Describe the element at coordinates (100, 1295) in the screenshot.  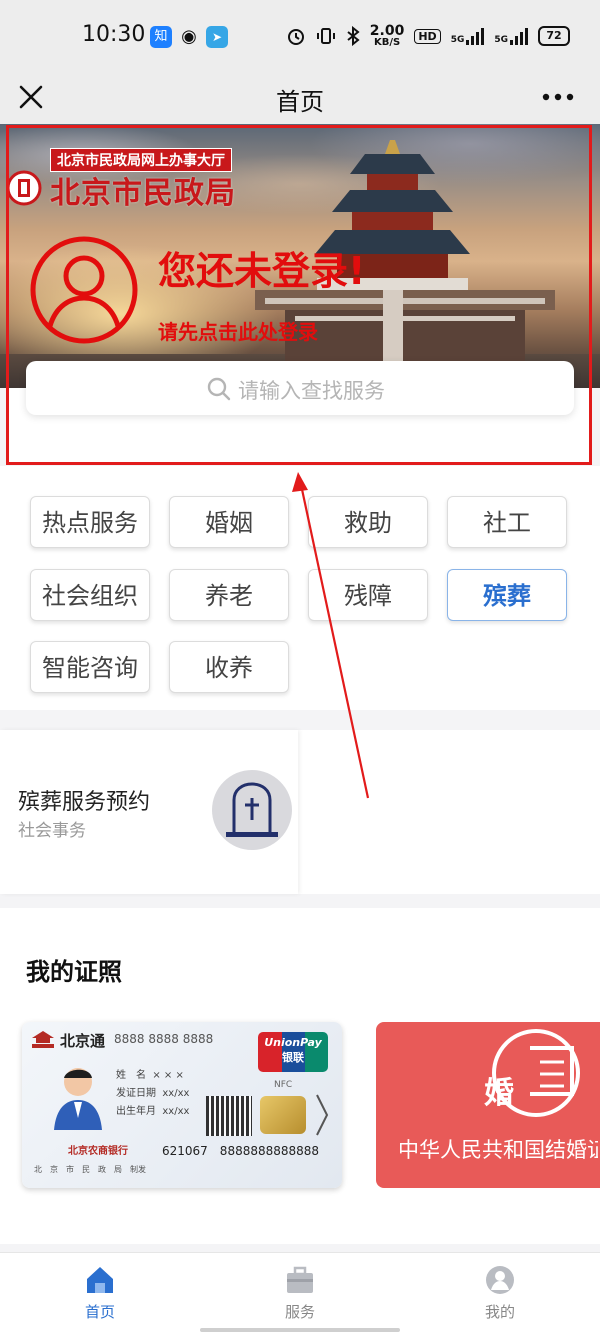
I see `tab-home: 首页` at that location.